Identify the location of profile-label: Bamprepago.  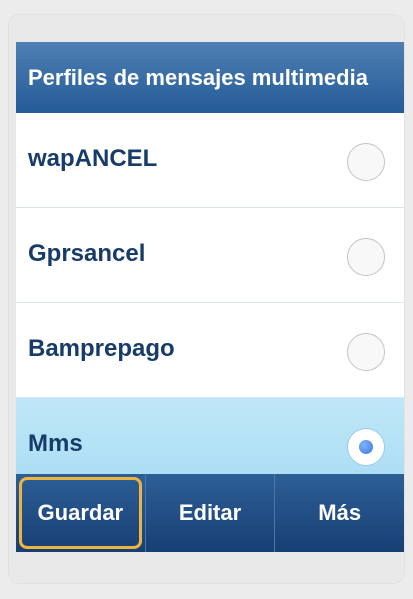
(101, 348).